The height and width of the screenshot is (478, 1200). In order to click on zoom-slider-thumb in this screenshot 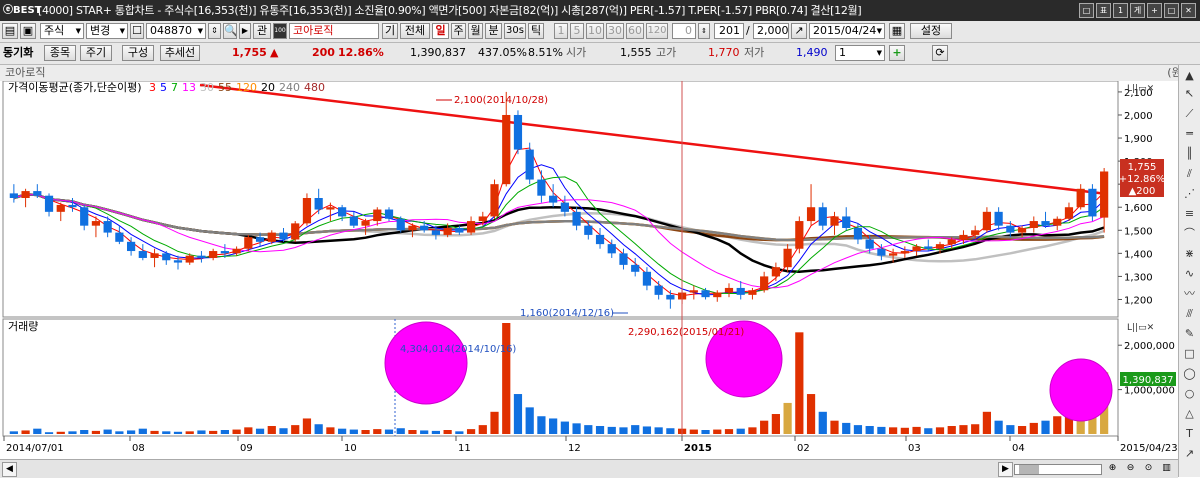, I will do `click(1029, 469)`.